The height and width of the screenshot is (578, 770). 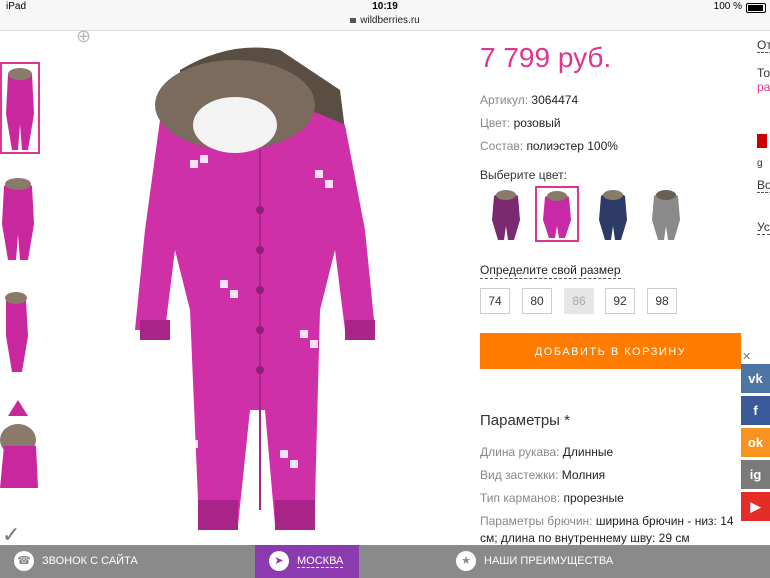 I want to click on color-swatch-purple, so click(x=506, y=214).